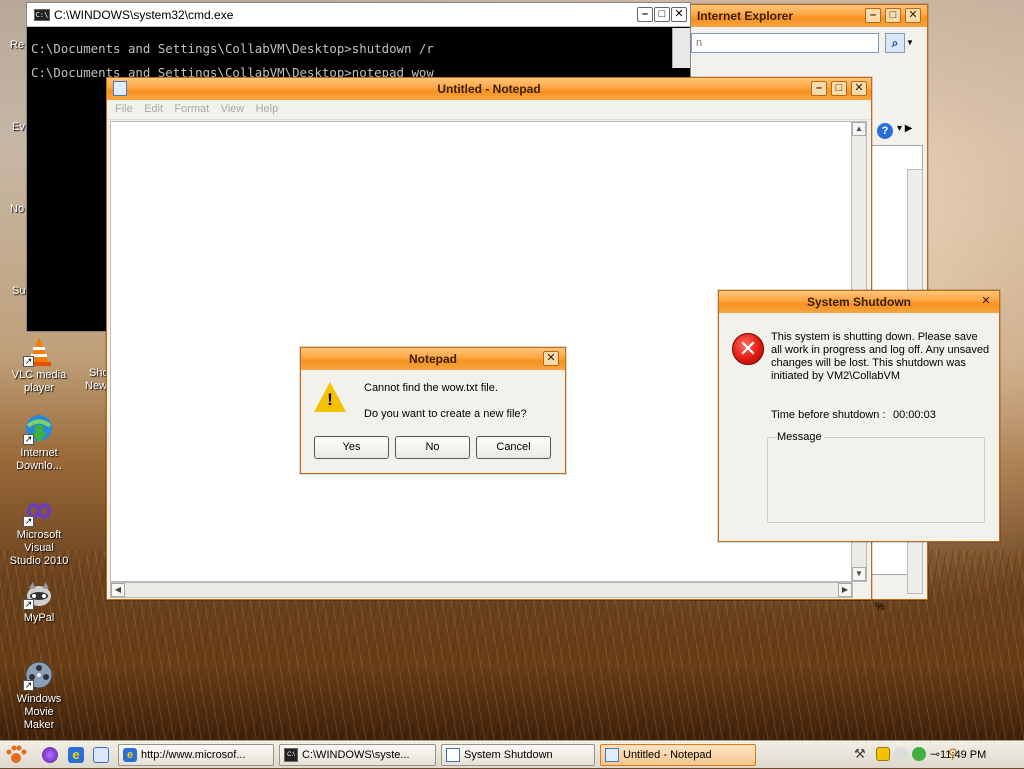  Describe the element at coordinates (18, 127) in the screenshot. I see `desktop-label-partial: Ev` at that location.